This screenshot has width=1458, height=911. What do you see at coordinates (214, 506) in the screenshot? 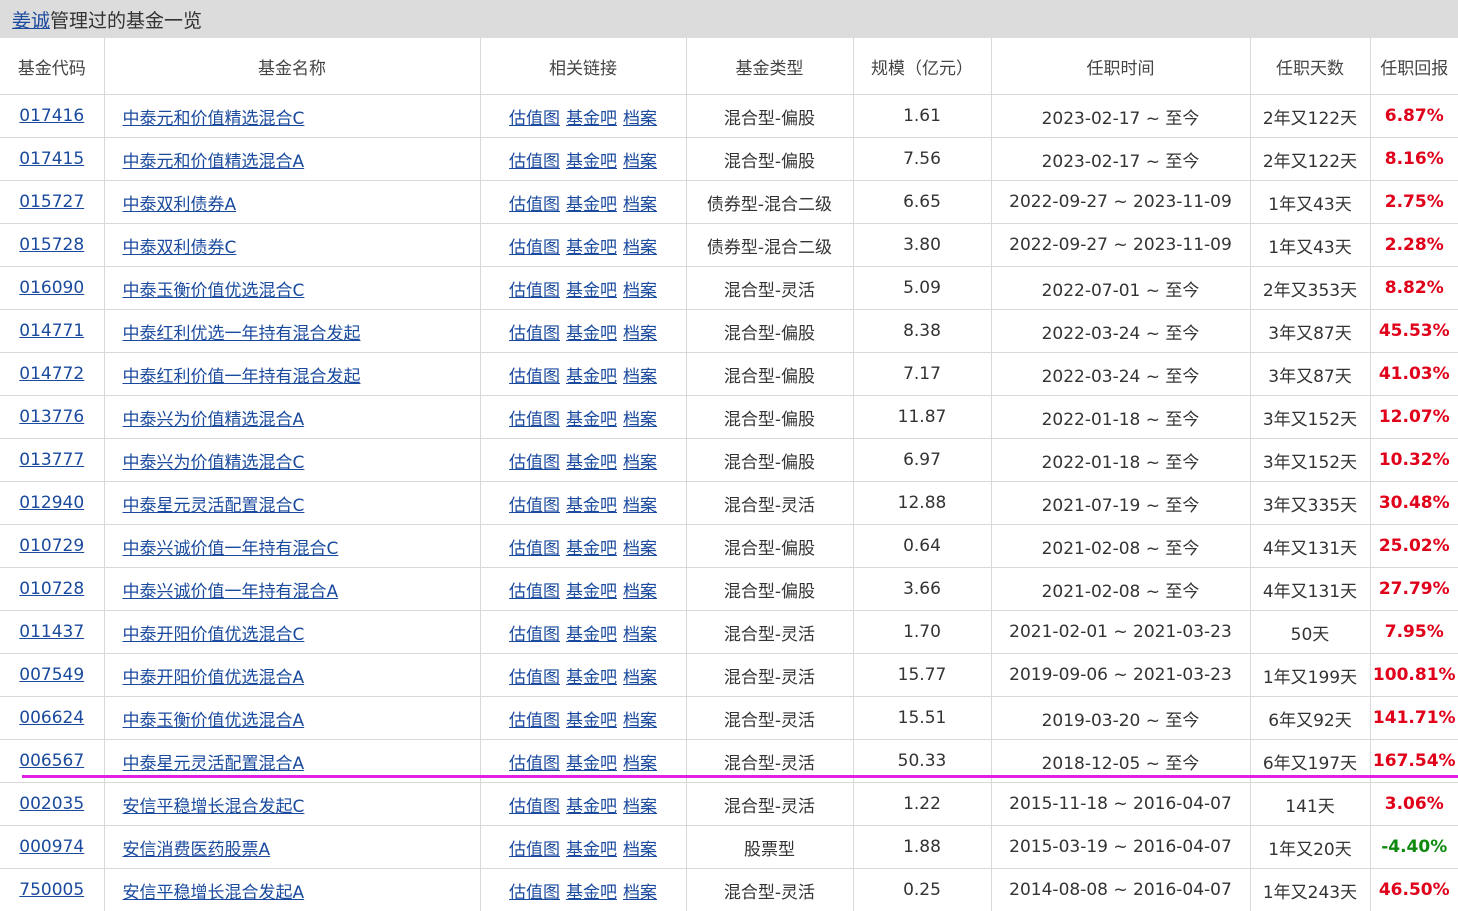
I see `fund-name-link: 中泰星元灵活配置混合C` at bounding box center [214, 506].